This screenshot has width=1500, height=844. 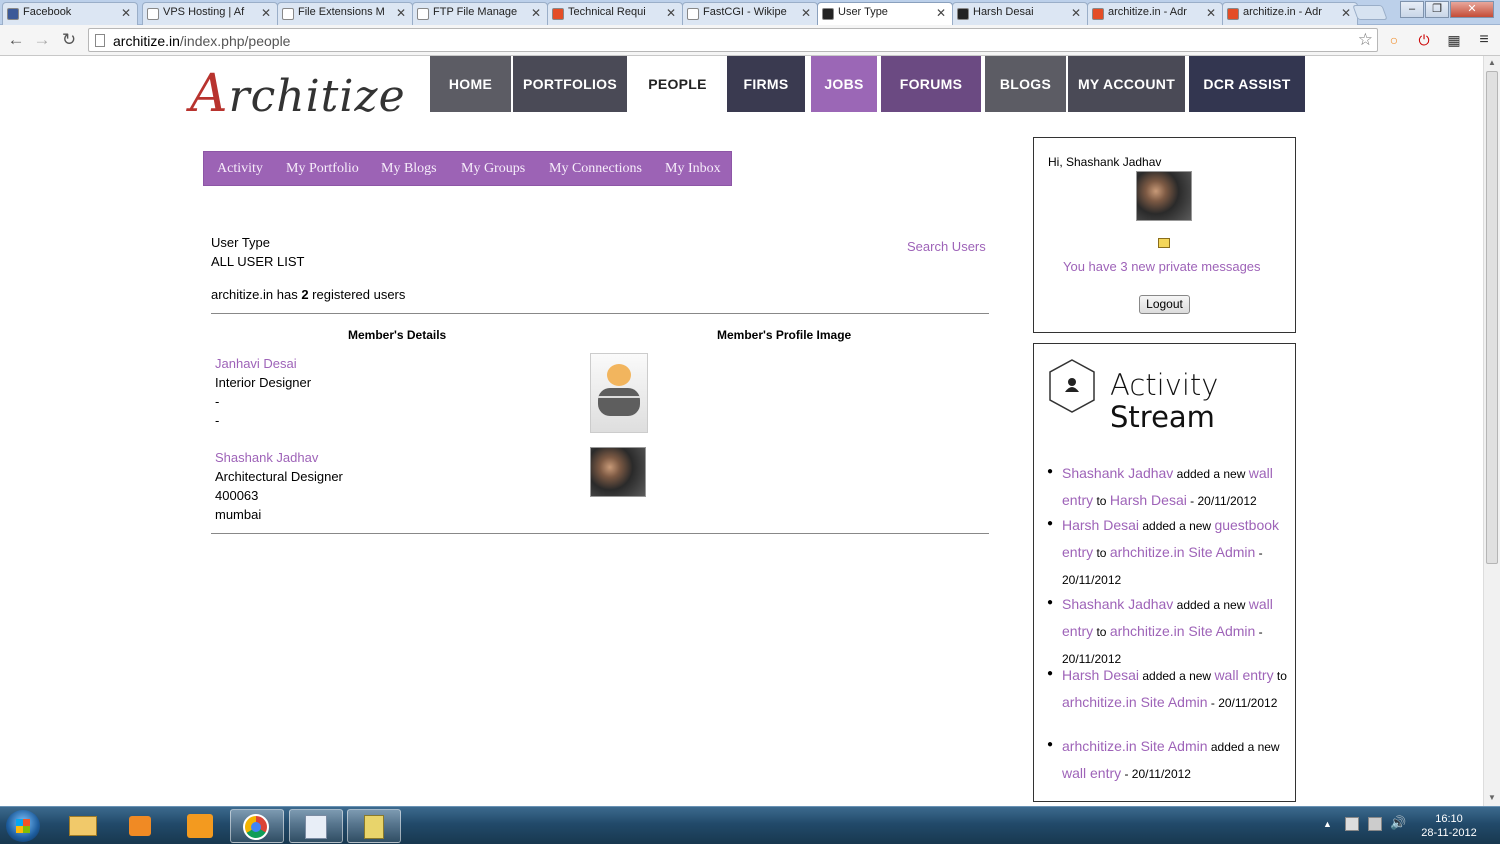 What do you see at coordinates (199, 826) in the screenshot?
I see `outlook-taskbar-icon` at bounding box center [199, 826].